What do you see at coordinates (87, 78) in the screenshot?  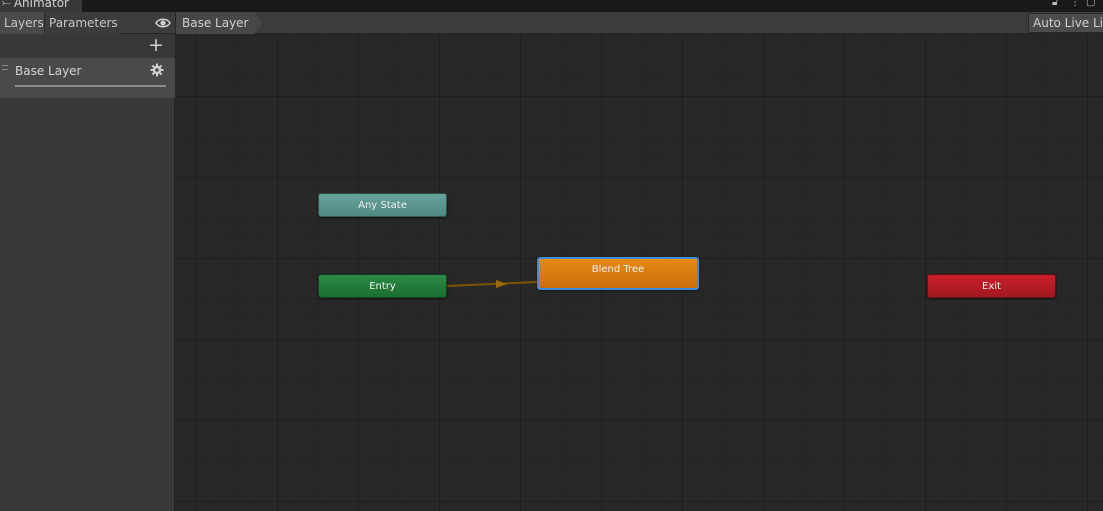 I see `layer-item-base-layer: Base Layer` at bounding box center [87, 78].